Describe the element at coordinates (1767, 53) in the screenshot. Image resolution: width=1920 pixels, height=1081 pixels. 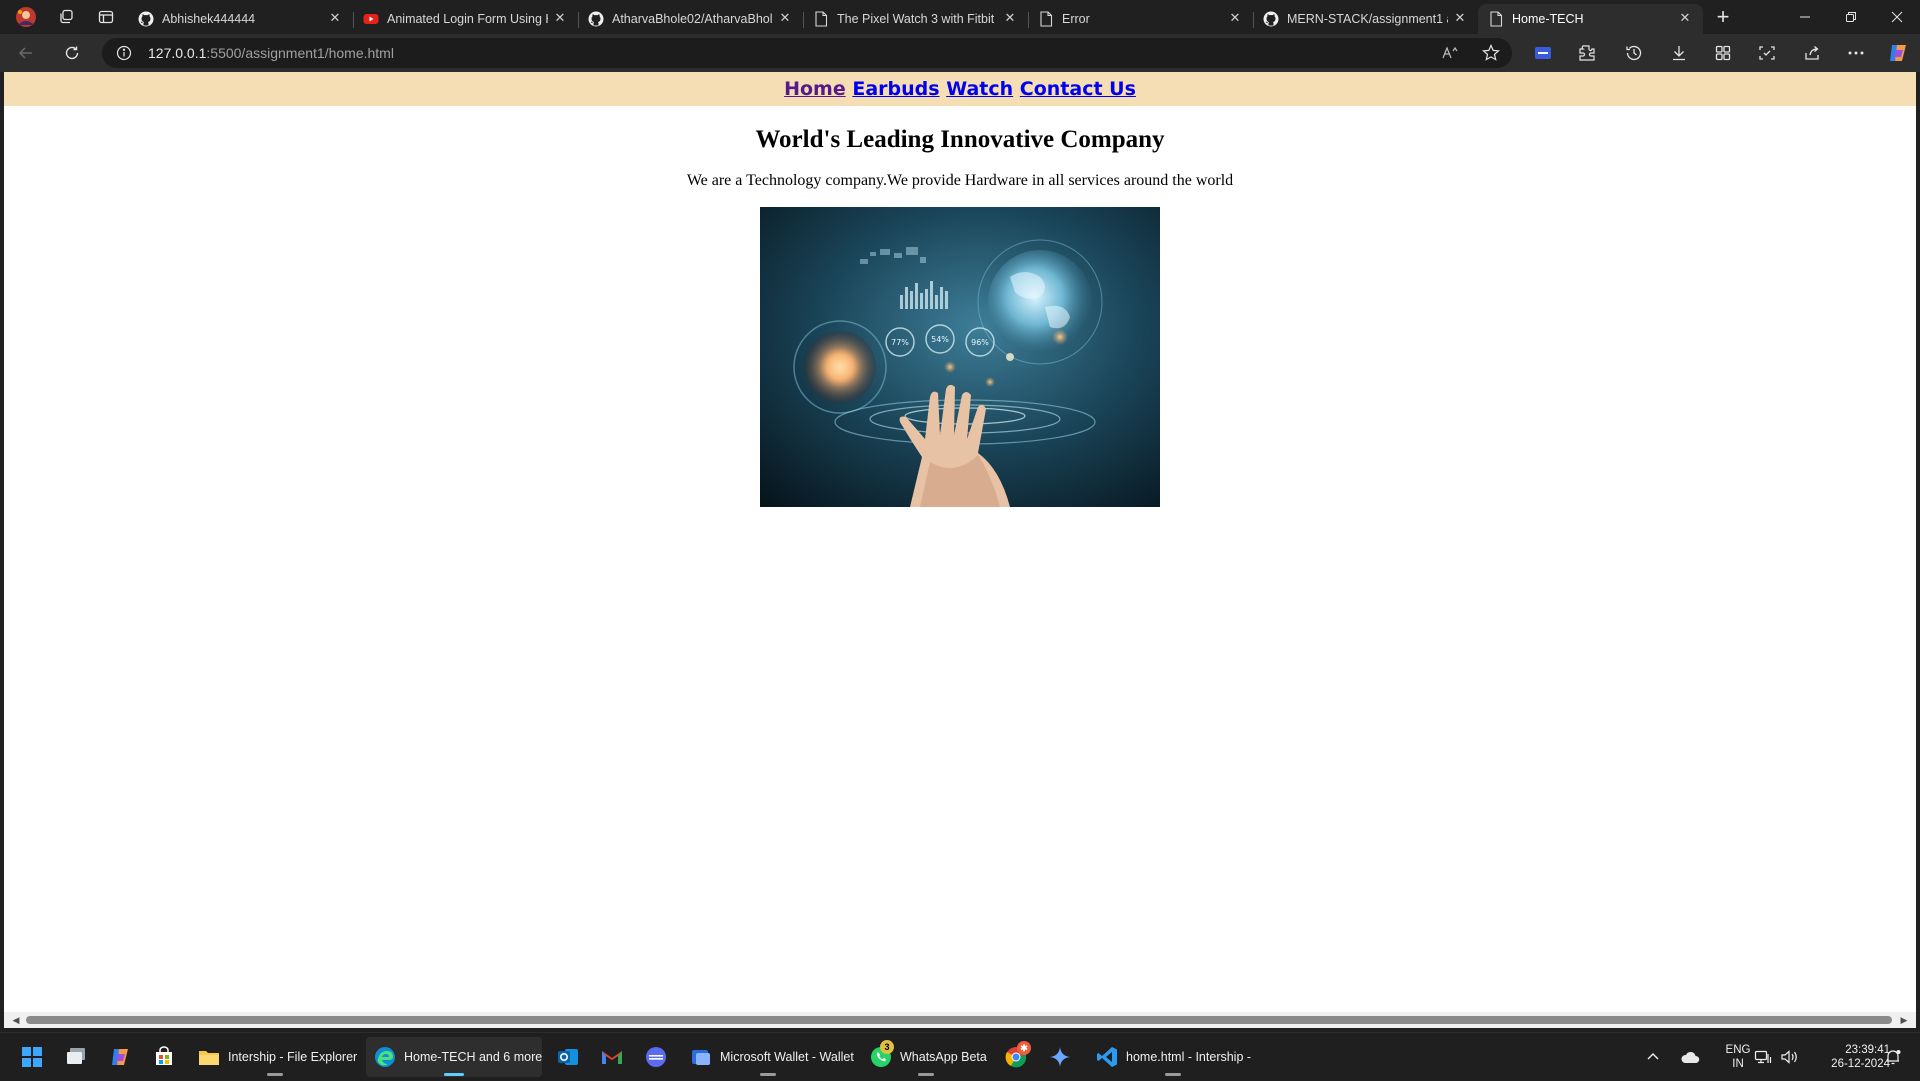
I see `screenshot-icon` at that location.